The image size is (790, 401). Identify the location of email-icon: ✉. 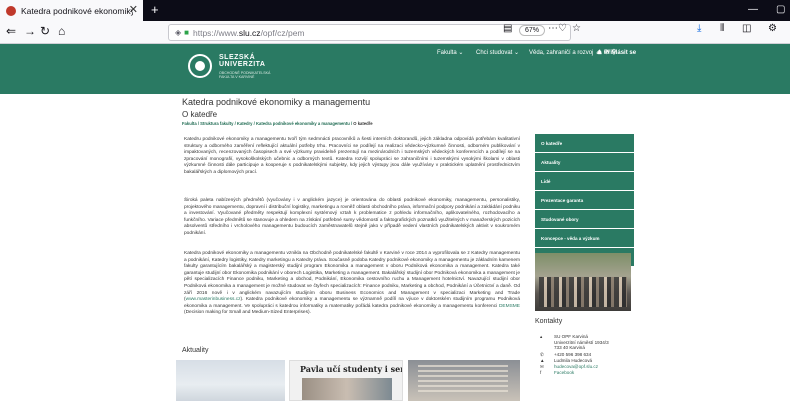
(542, 366).